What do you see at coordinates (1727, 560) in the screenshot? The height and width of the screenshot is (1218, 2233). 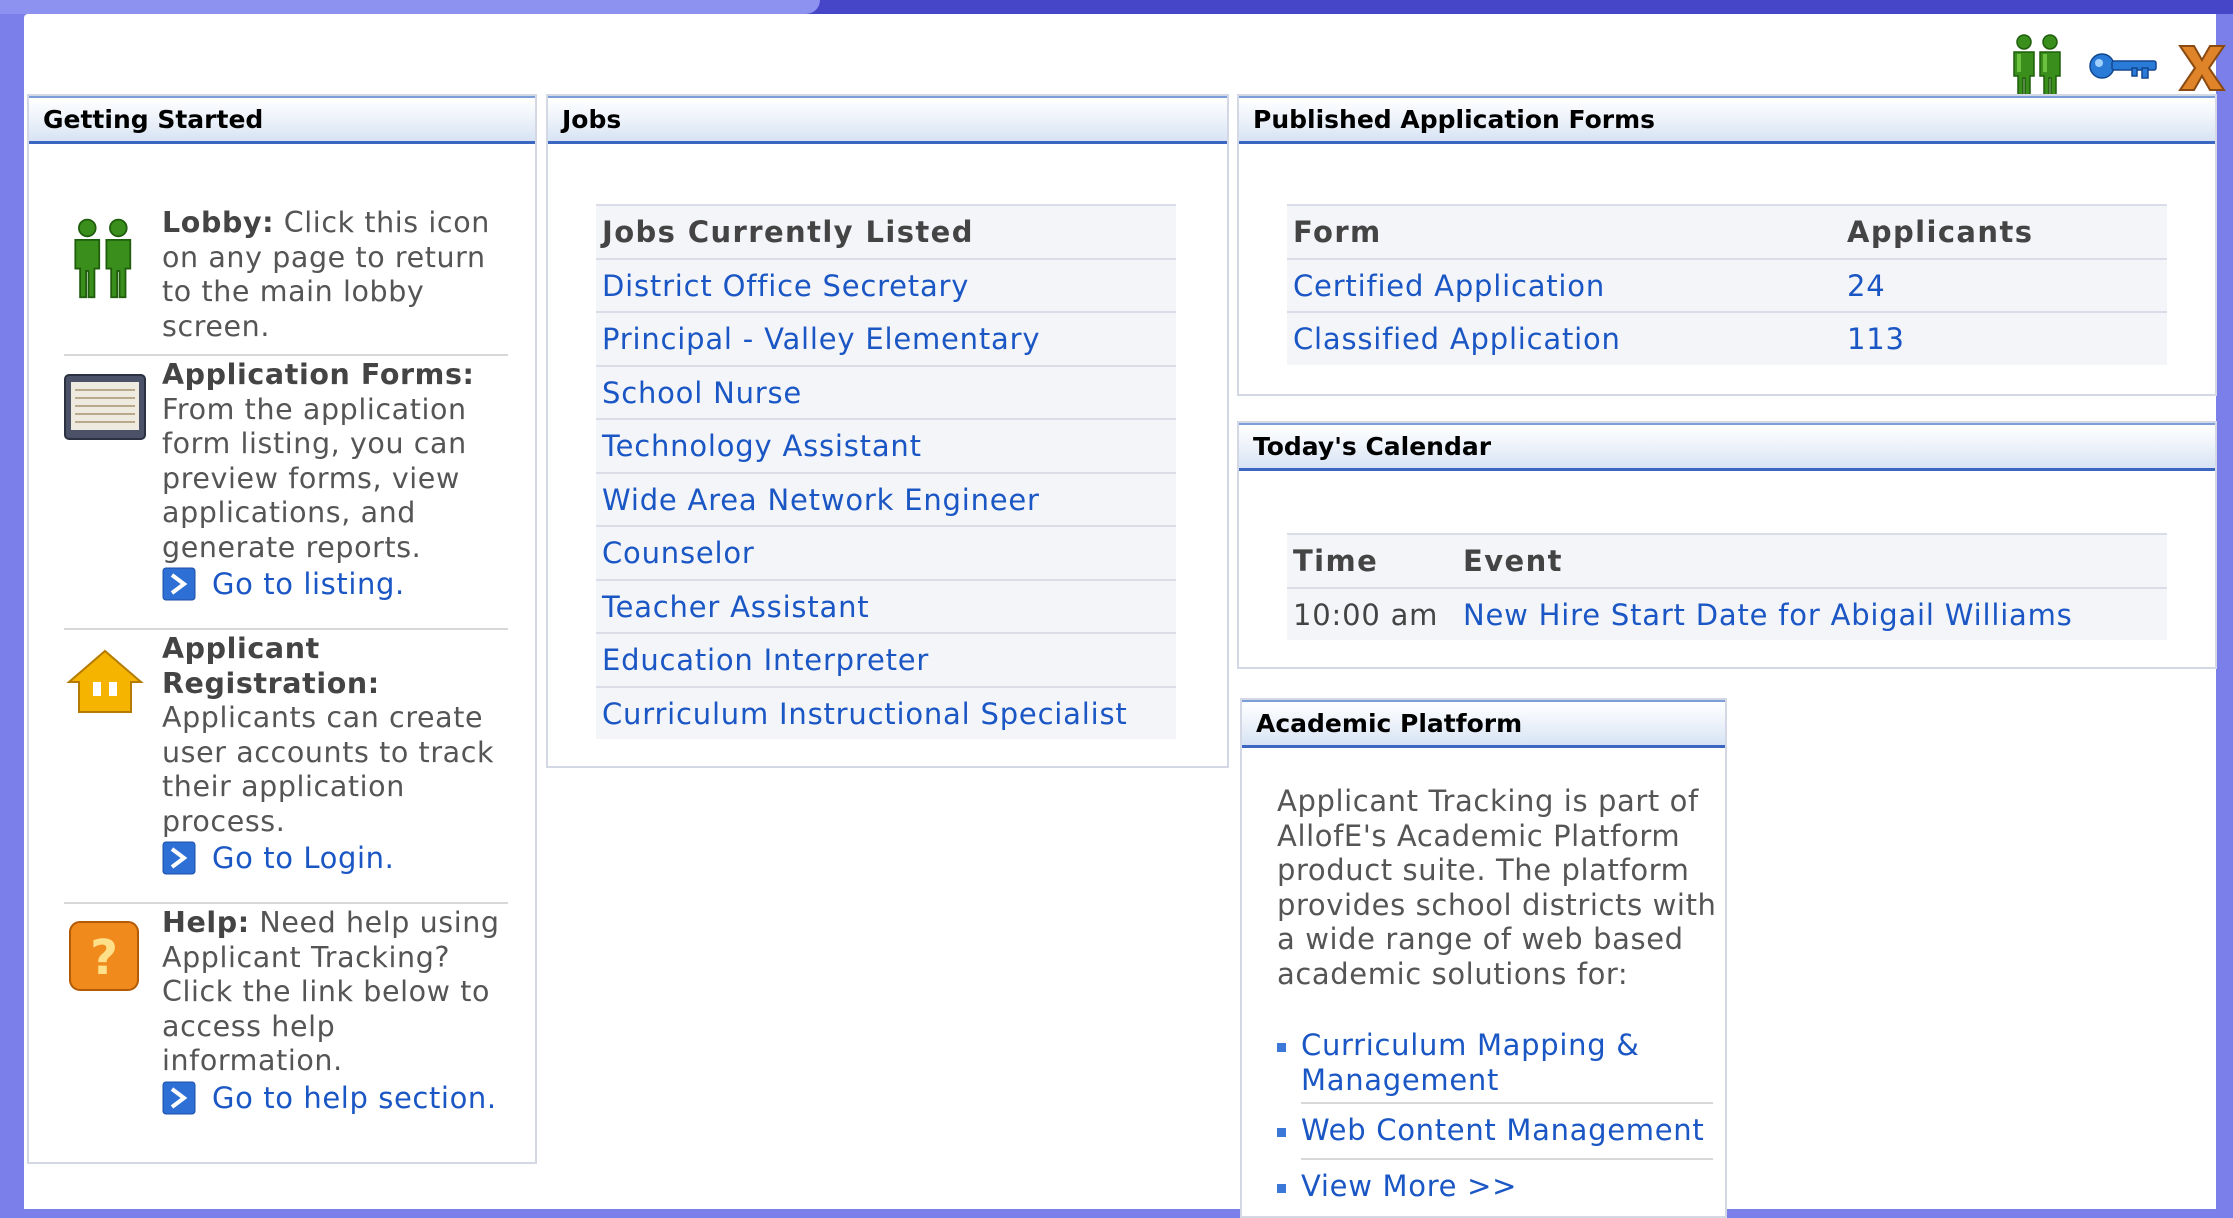 I see `calendar-table-header-row: Time Event` at bounding box center [1727, 560].